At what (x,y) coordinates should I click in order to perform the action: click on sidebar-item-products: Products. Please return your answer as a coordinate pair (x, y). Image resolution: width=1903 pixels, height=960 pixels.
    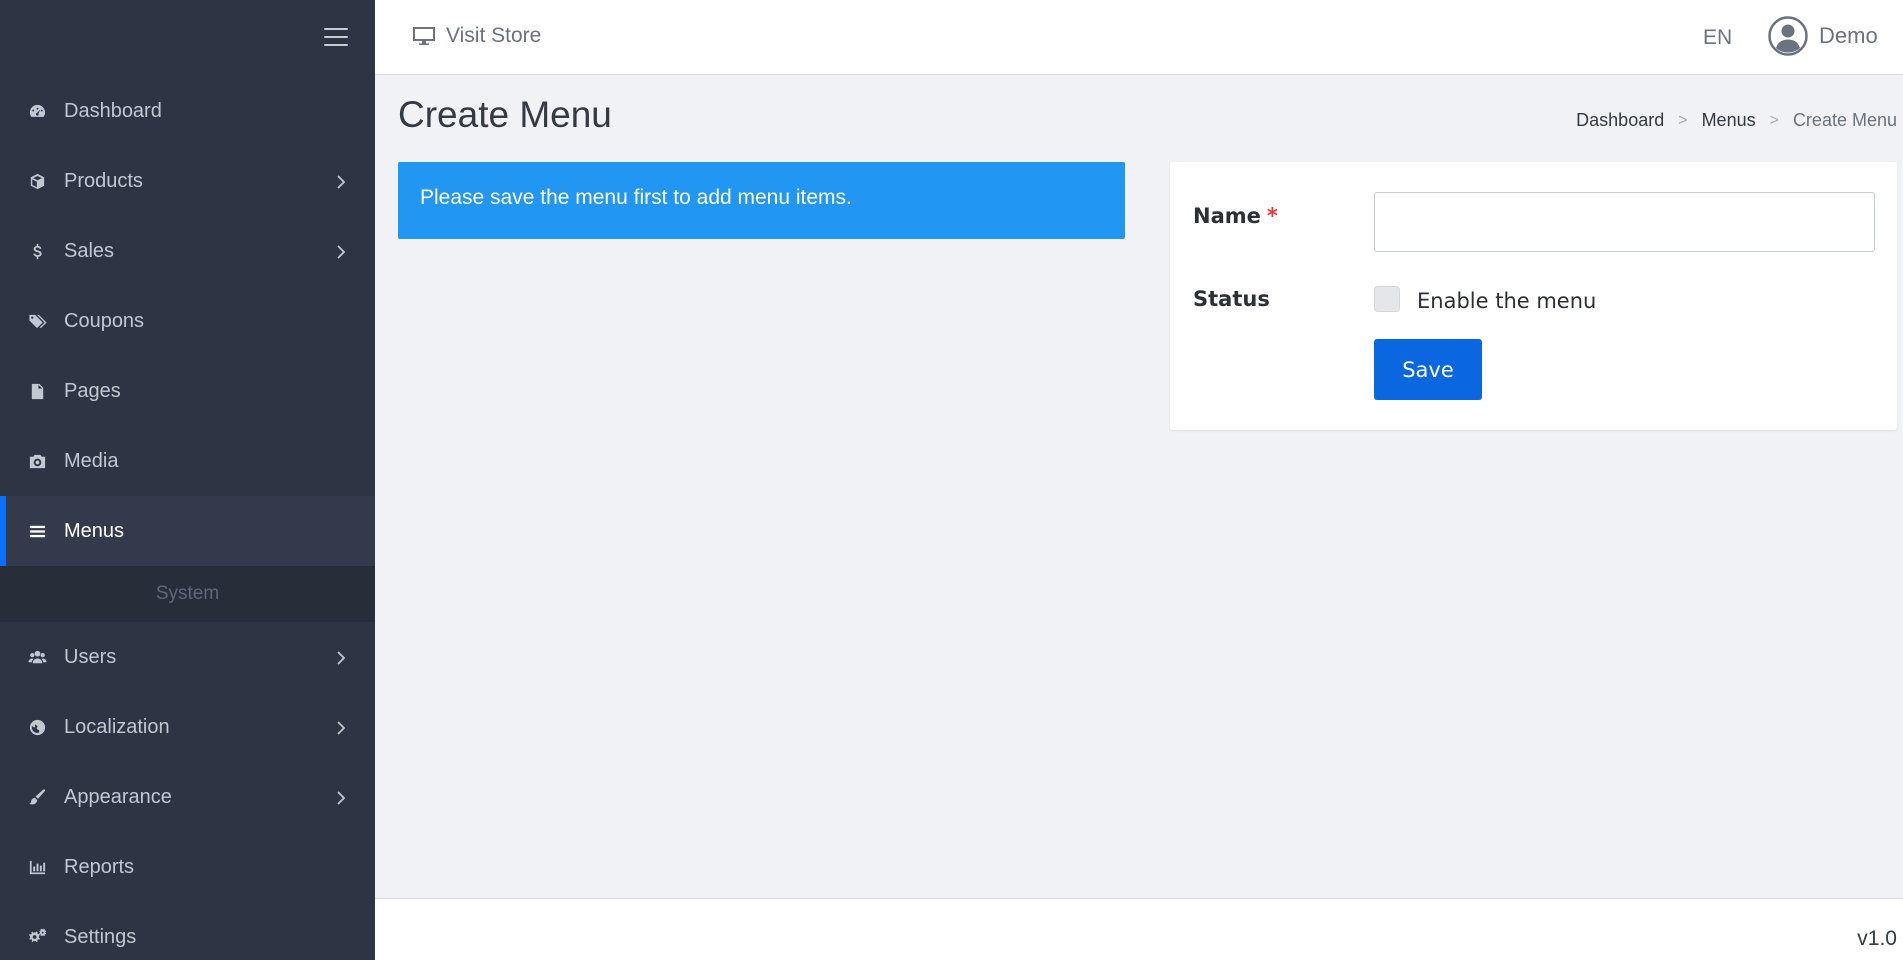
    Looking at the image, I should click on (187, 181).